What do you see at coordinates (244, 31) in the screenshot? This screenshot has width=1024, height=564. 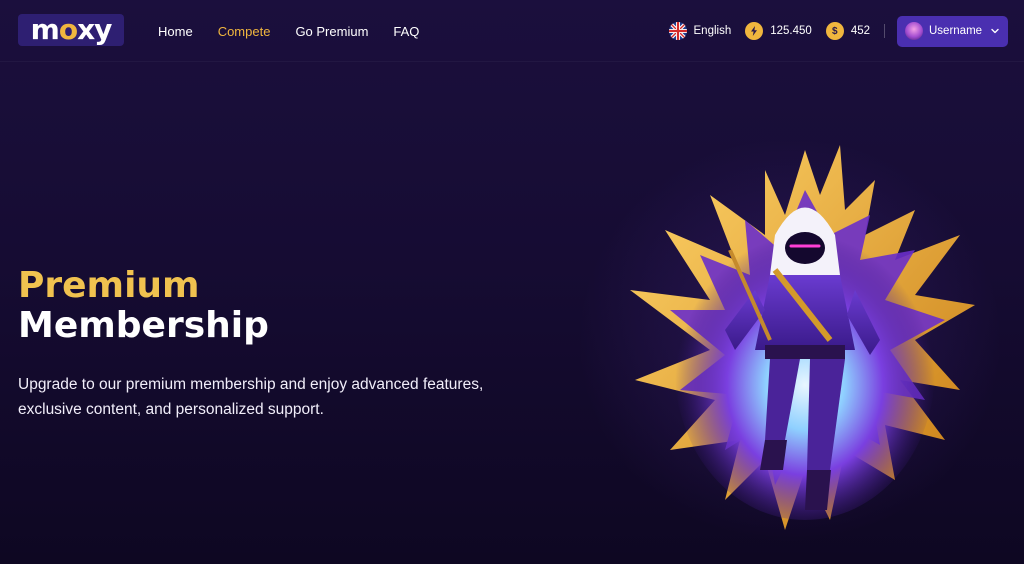 I see `nav-compete: Compete` at bounding box center [244, 31].